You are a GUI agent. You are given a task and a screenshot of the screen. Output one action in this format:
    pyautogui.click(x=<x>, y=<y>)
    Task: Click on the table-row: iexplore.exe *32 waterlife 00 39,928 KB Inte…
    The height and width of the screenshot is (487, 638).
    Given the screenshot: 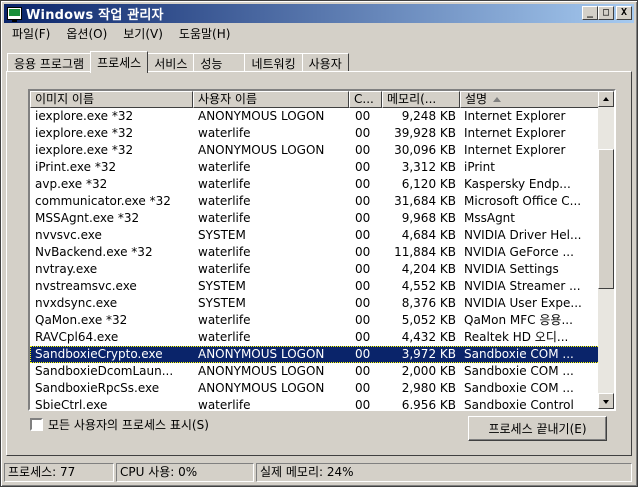 What is the action you would take?
    pyautogui.click(x=315, y=133)
    